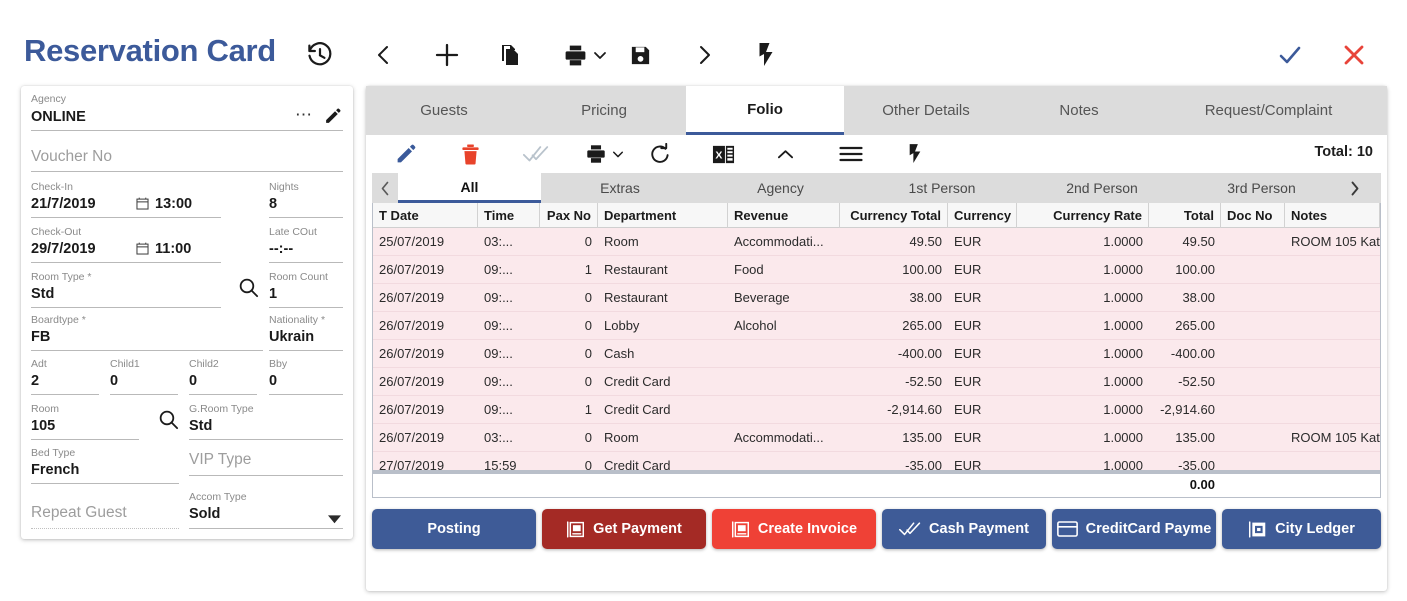 This screenshot has width=1407, height=601. Describe the element at coordinates (266, 463) in the screenshot. I see `vip-type-field: VIP Type` at that location.